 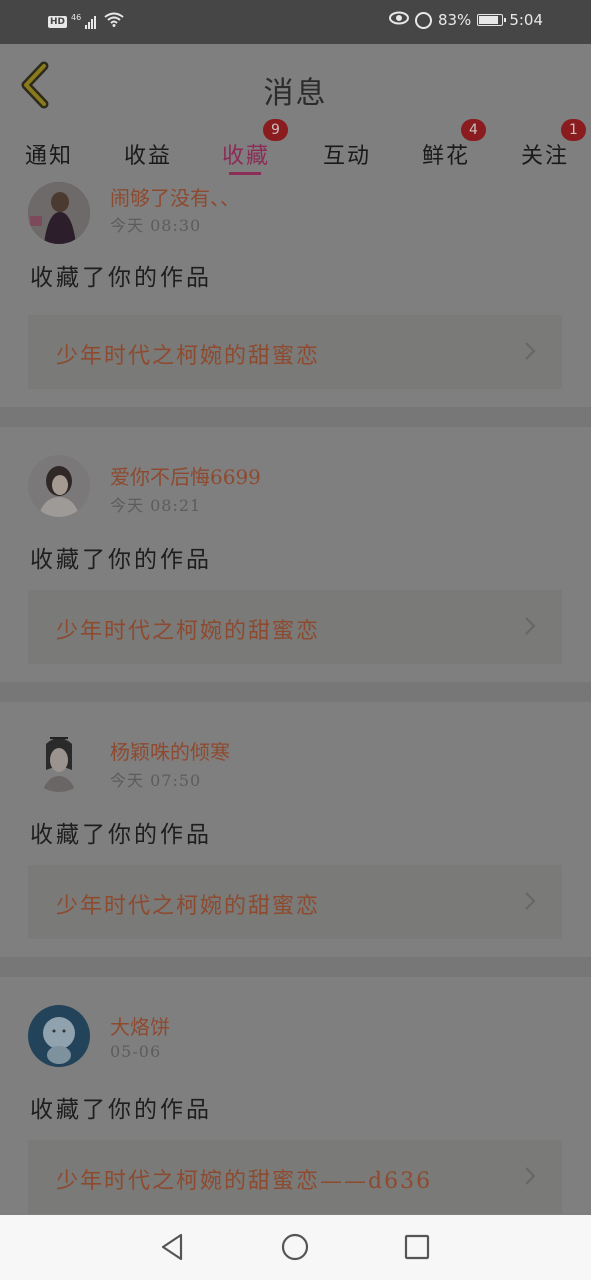 What do you see at coordinates (295, 22) in the screenshot?
I see `status-bar: HD 46 83% 5:04` at bounding box center [295, 22].